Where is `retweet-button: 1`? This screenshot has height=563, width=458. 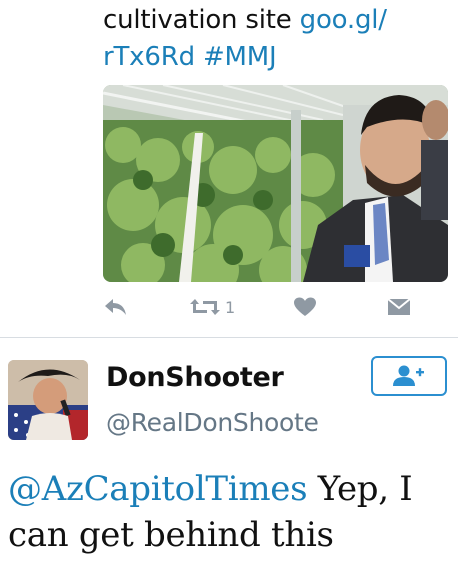
retweet-button: 1 is located at coordinates (212, 307).